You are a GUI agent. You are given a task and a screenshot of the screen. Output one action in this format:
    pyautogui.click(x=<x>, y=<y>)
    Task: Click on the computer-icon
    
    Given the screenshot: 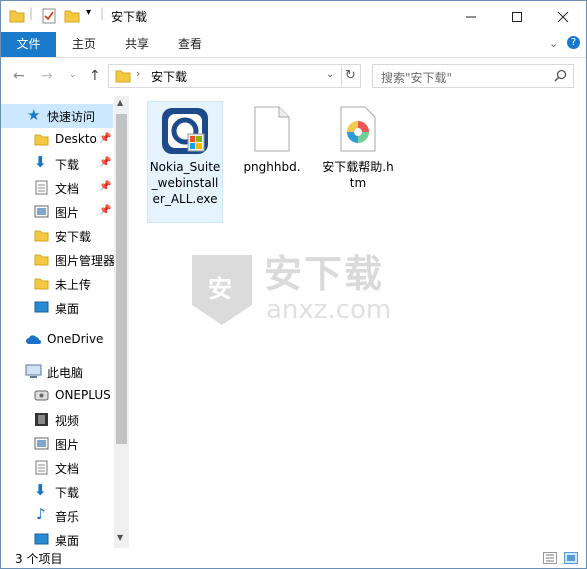 What is the action you would take?
    pyautogui.click(x=33, y=371)
    